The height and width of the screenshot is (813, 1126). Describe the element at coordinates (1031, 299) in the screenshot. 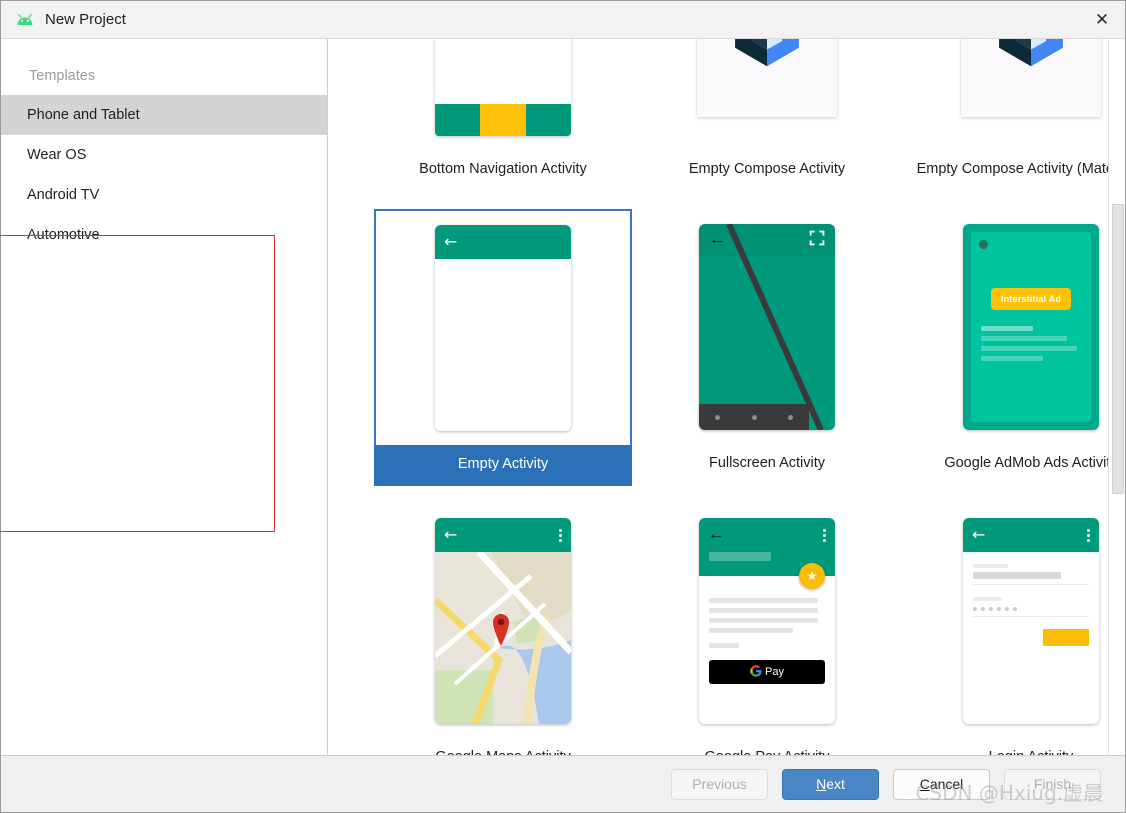

I see `interstitial-ad-badge: Interstitial Ad` at that location.